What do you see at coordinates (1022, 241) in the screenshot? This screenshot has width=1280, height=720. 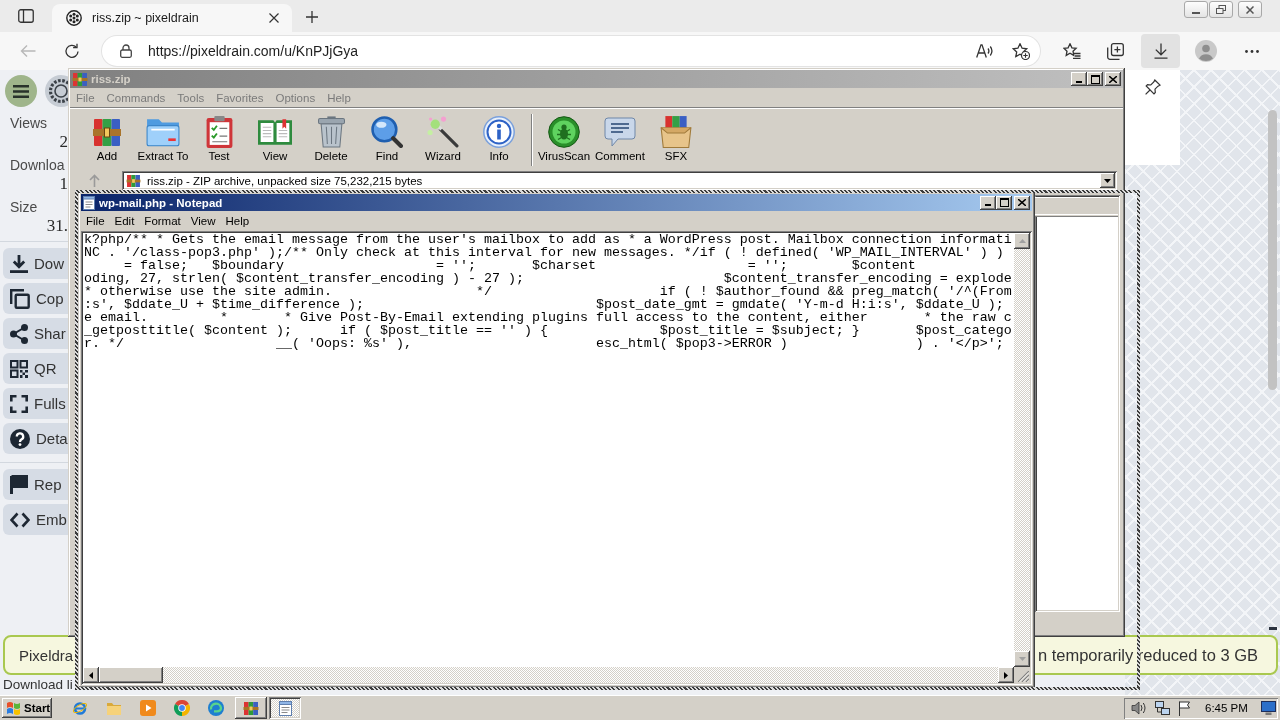 I see `scroll-up-button` at bounding box center [1022, 241].